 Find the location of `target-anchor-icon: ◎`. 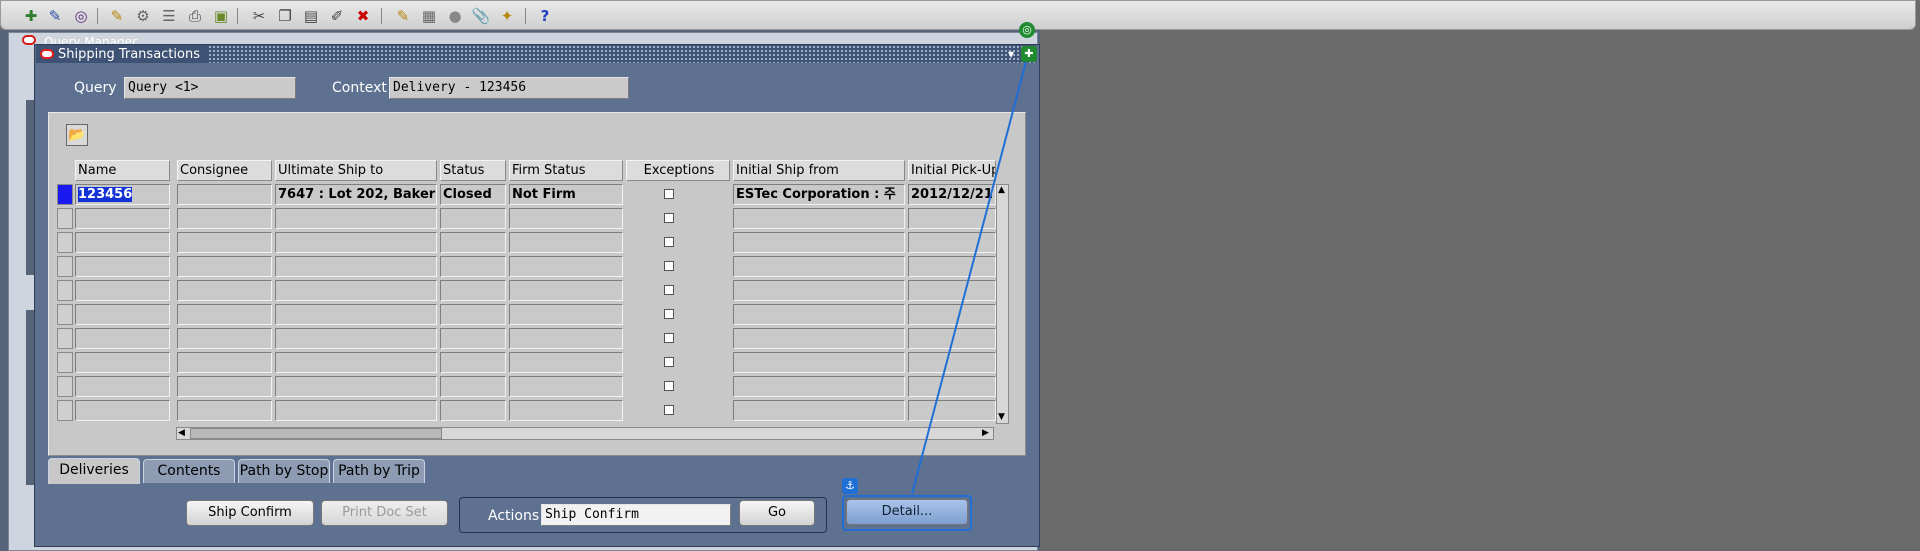

target-anchor-icon: ◎ is located at coordinates (1027, 30).